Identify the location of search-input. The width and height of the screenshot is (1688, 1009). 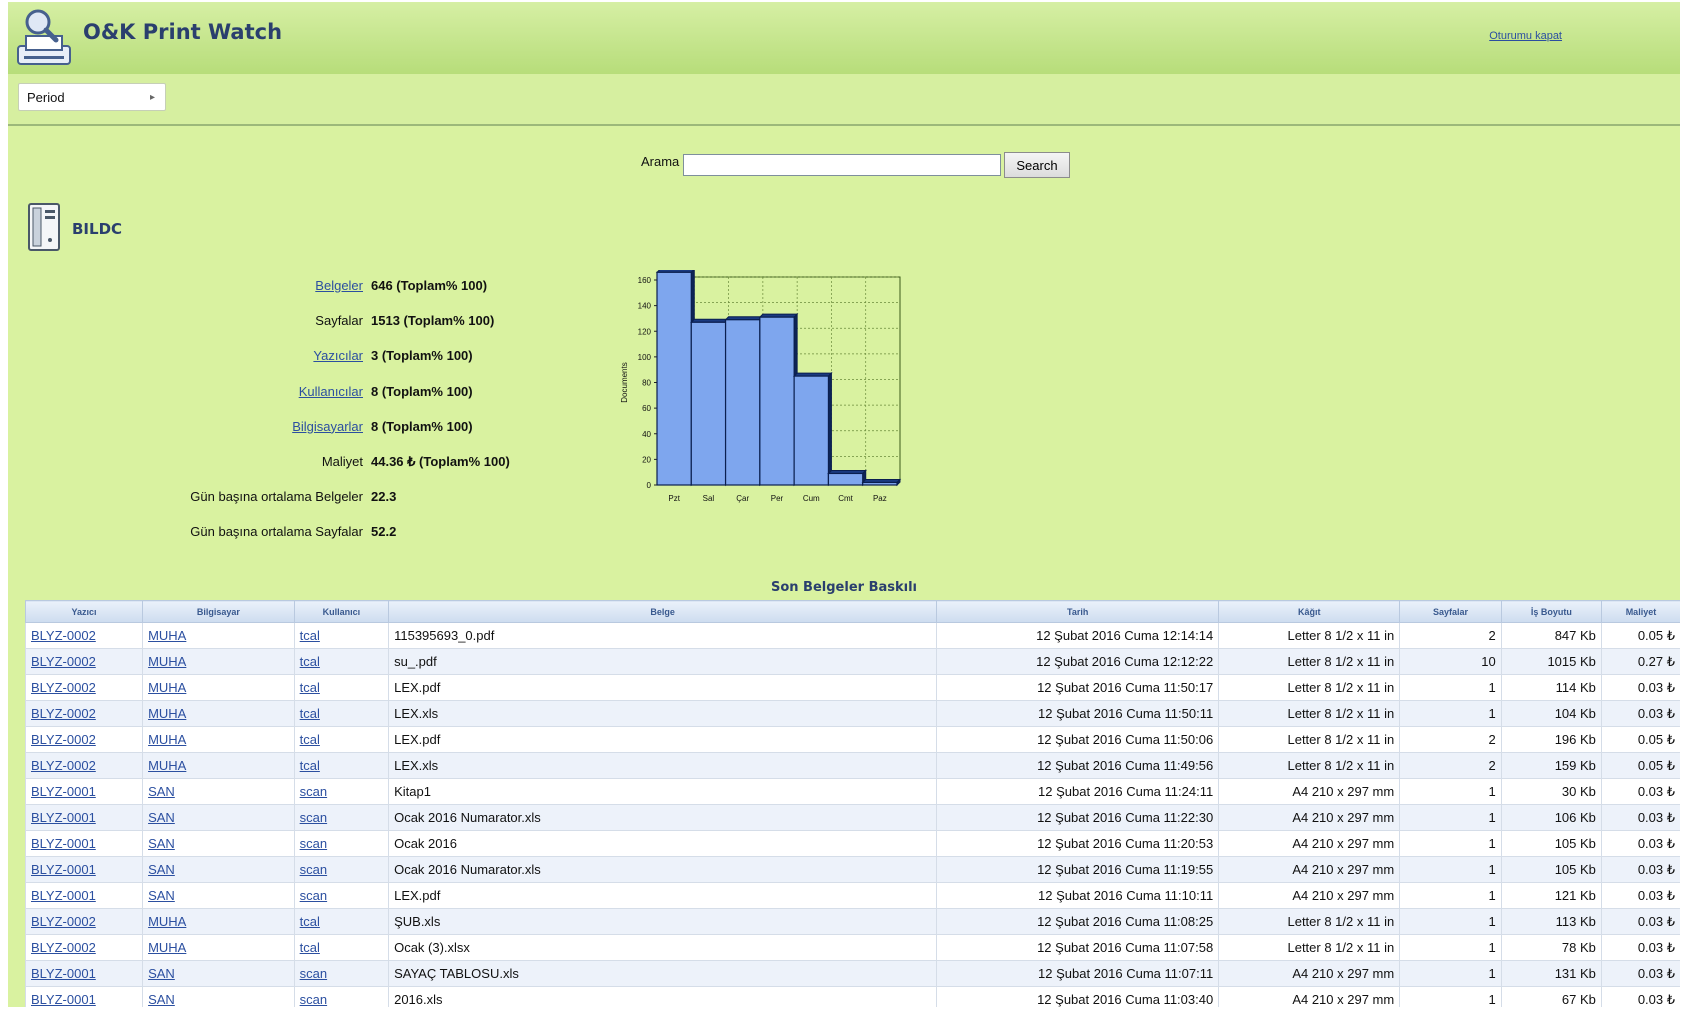
(842, 165).